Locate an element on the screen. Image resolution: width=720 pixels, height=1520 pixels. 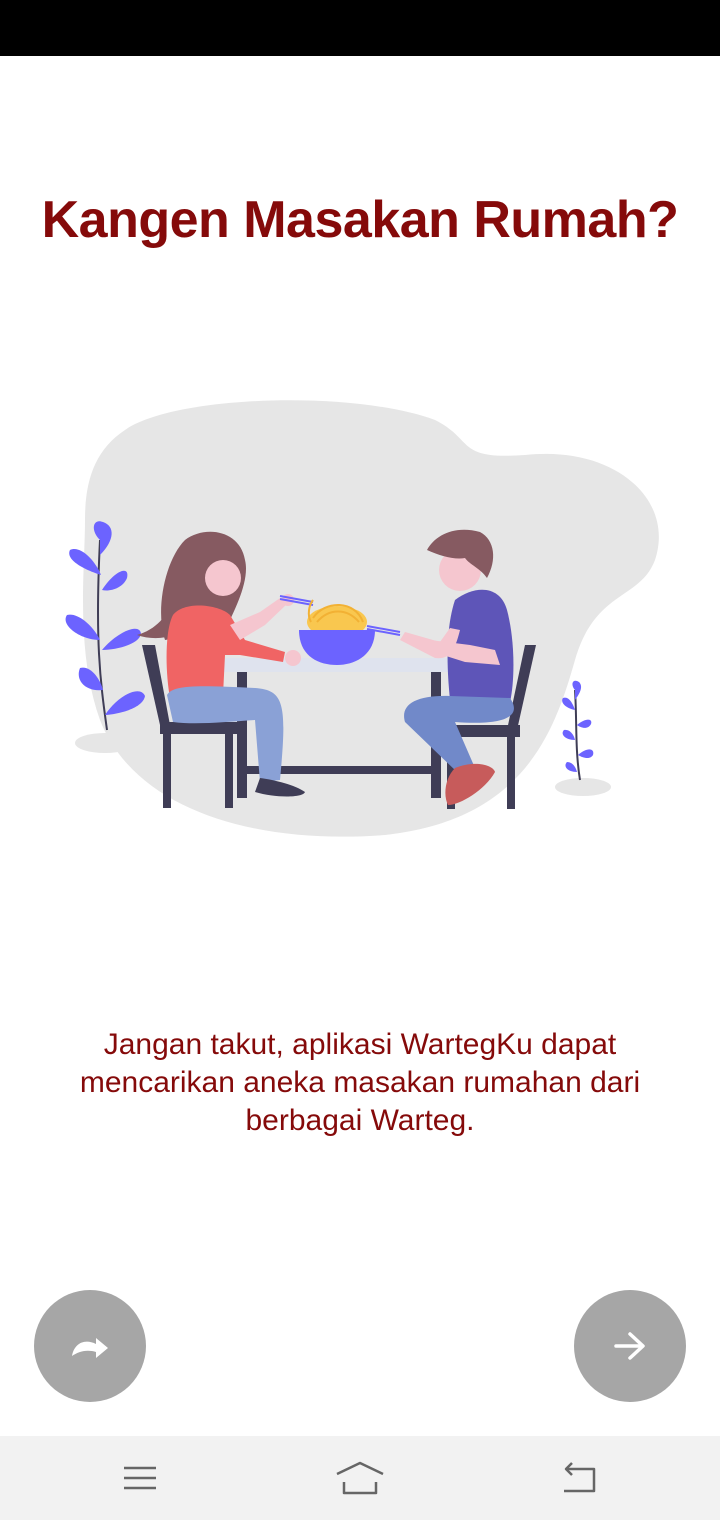
next-button is located at coordinates (630, 1346).